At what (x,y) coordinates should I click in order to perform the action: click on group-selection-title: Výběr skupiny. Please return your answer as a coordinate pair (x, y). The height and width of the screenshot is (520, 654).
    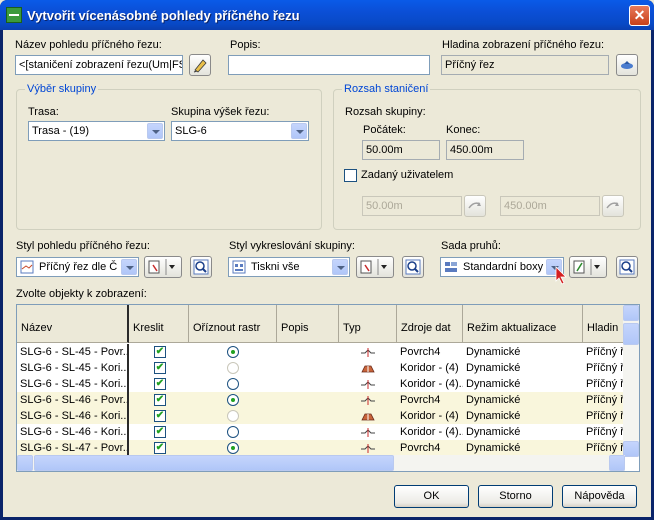
    Looking at the image, I should click on (62, 89).